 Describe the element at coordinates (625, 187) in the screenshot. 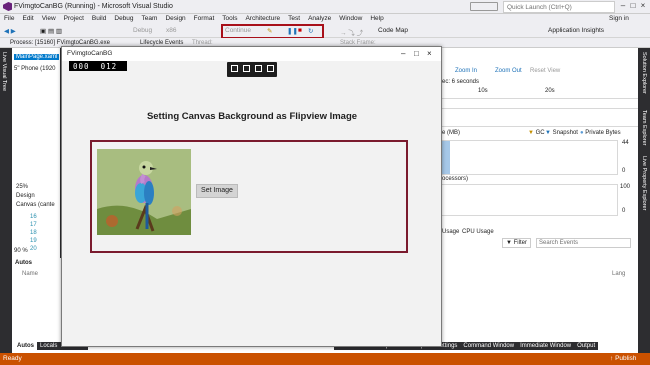

I see `cpu-max: 100` at that location.